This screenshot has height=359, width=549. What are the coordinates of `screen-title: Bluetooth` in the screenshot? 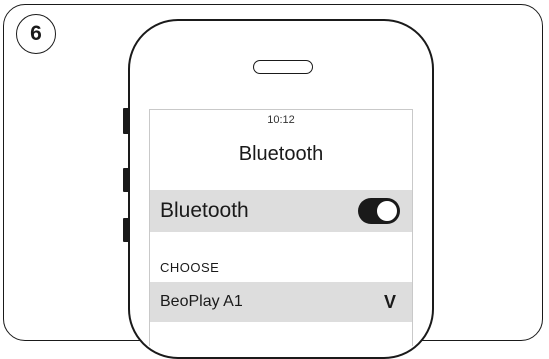 It's located at (281, 154).